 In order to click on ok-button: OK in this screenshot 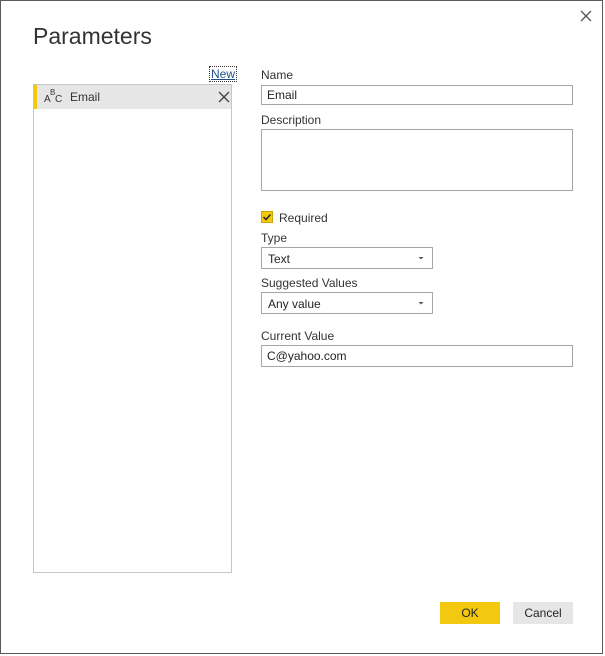, I will do `click(470, 613)`.